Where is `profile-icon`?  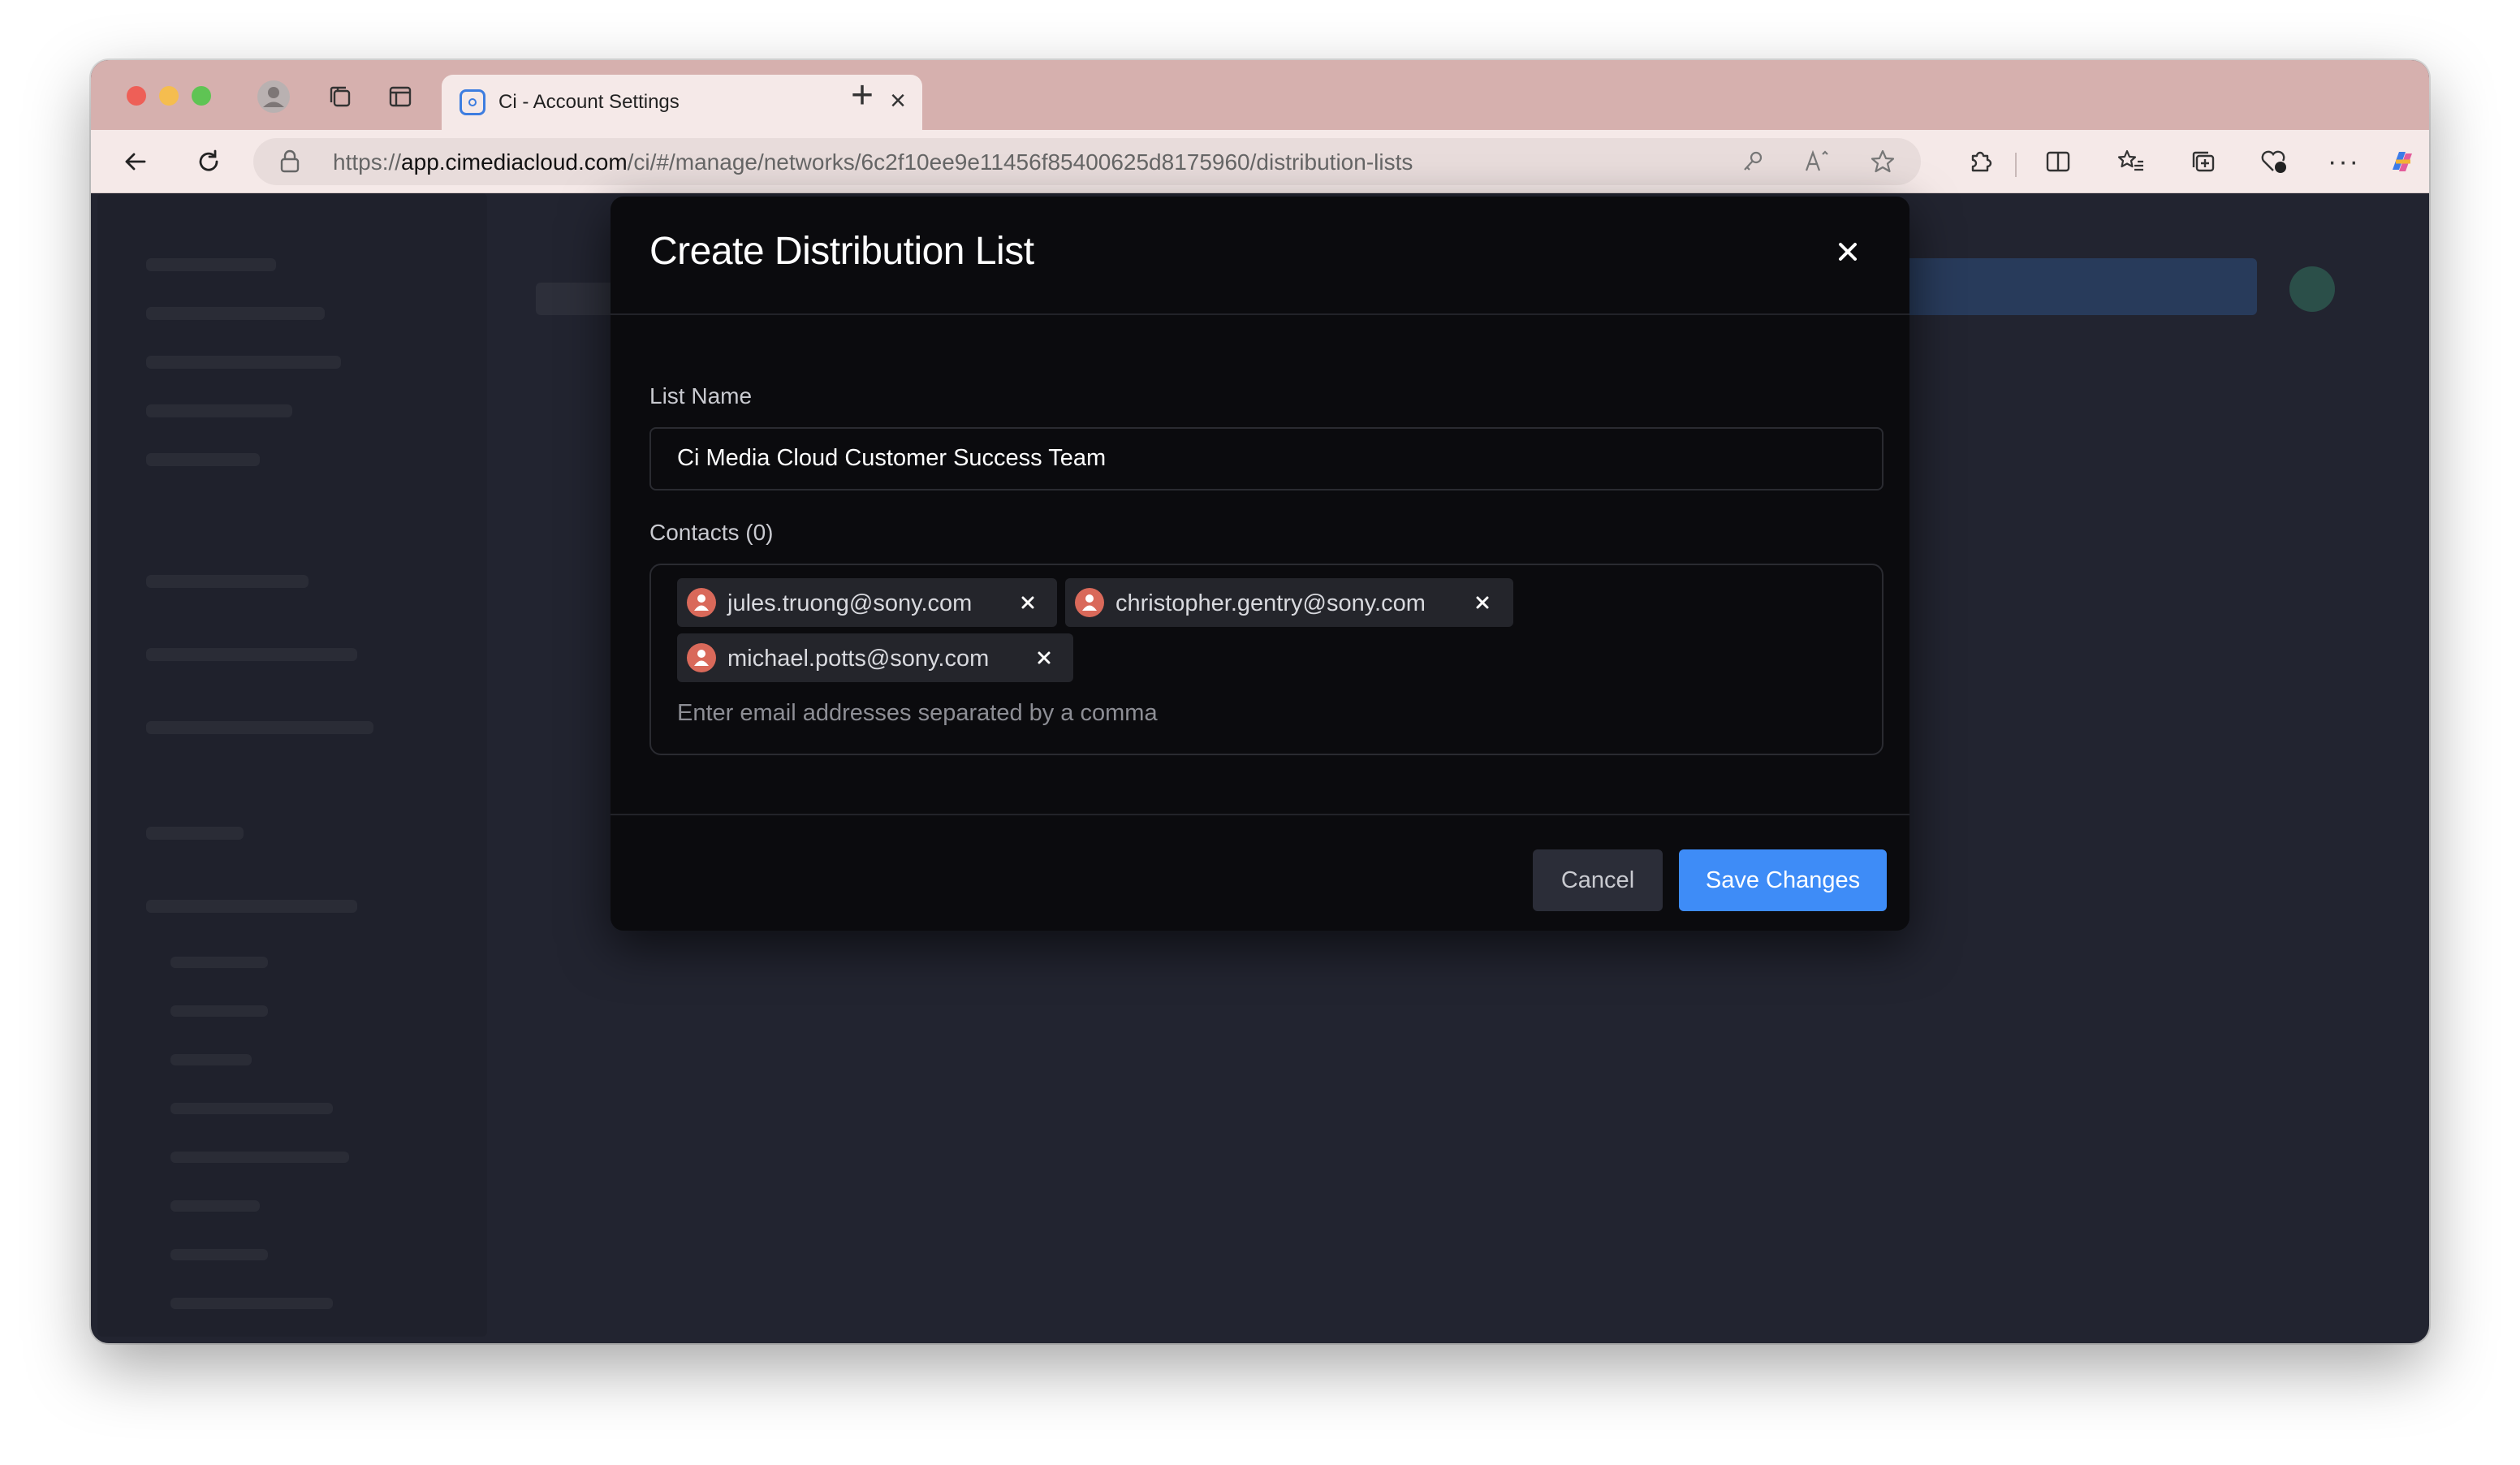 profile-icon is located at coordinates (273, 96).